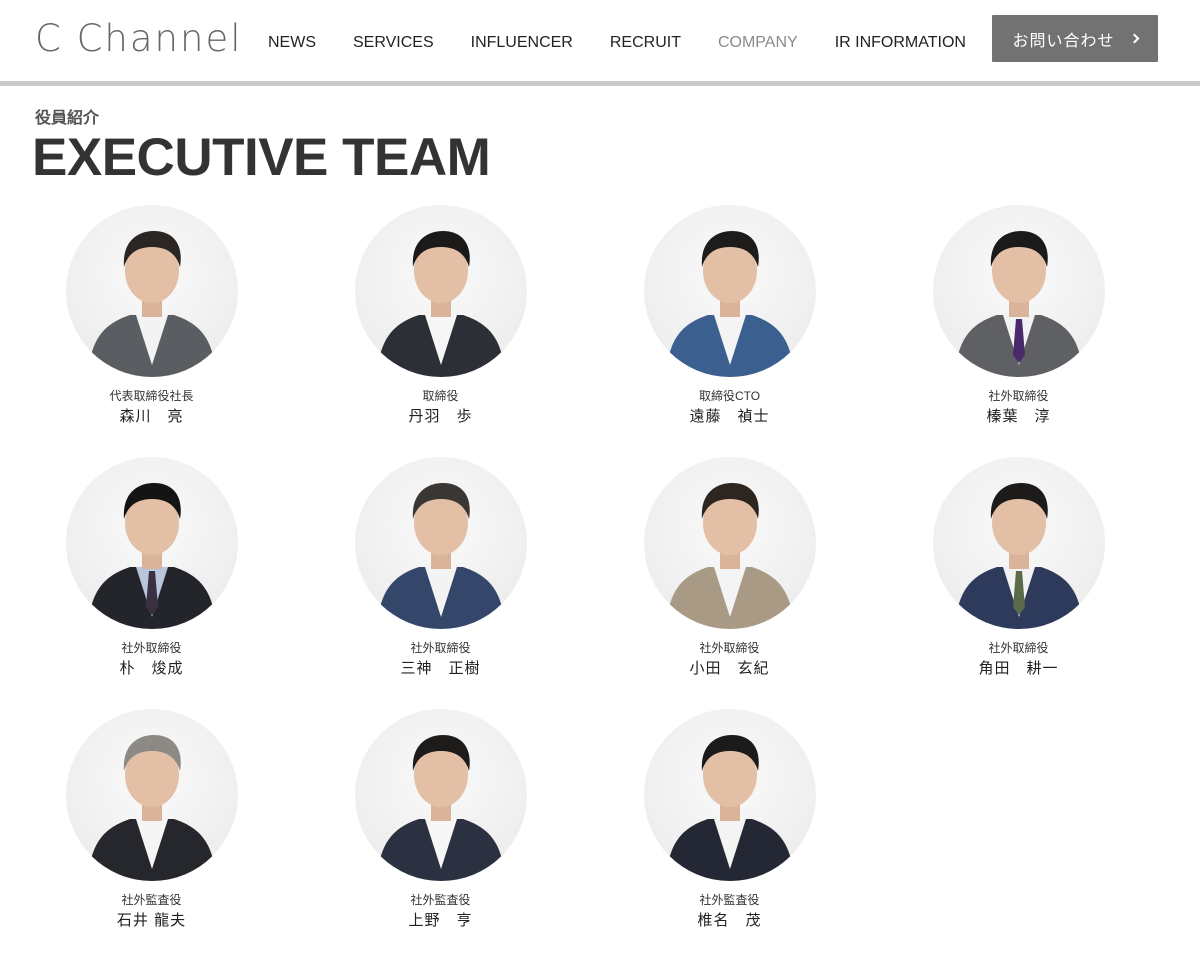 The width and height of the screenshot is (1200, 961). What do you see at coordinates (440, 920) in the screenshot?
I see `member-name: 上野 亨` at bounding box center [440, 920].